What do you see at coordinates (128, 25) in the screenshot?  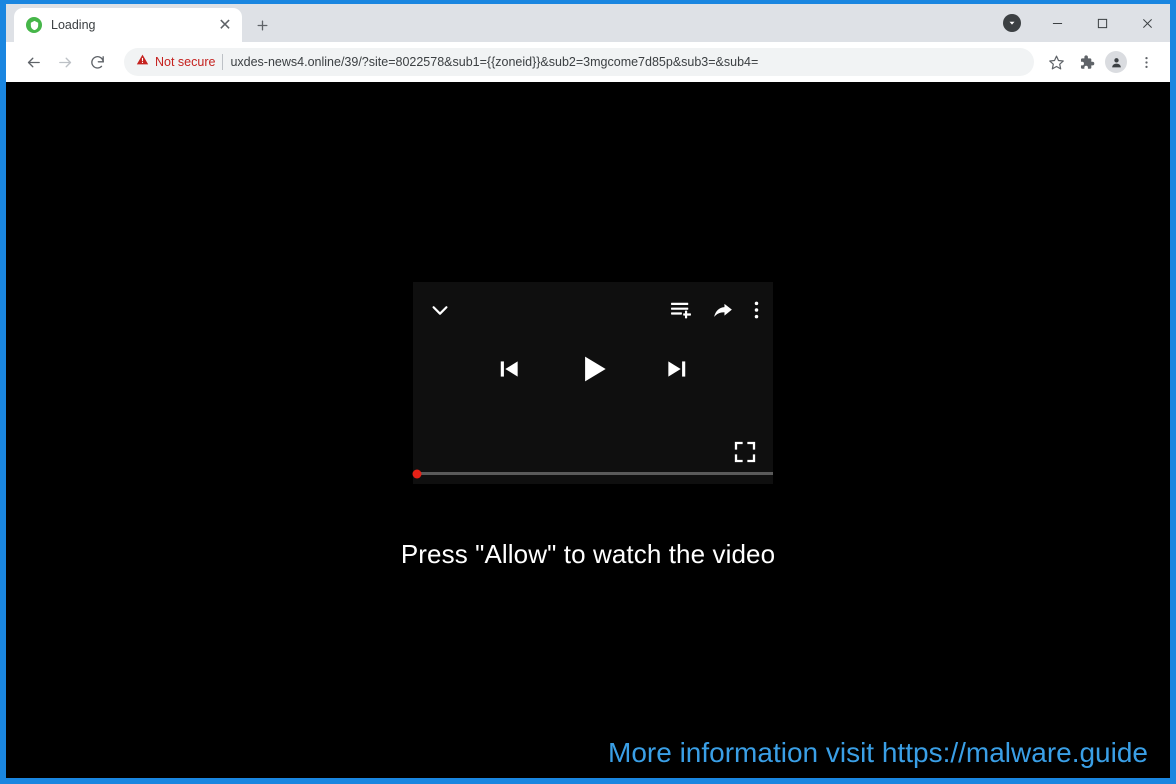 I see `browser-tab: Loading ✕` at bounding box center [128, 25].